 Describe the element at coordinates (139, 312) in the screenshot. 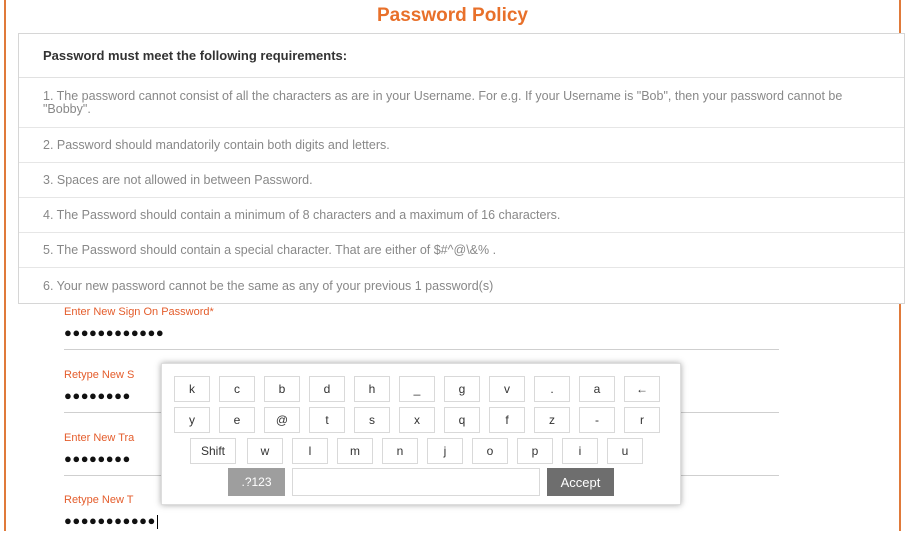

I see `new-signon-password-label: Enter New Sign On Password*` at that location.